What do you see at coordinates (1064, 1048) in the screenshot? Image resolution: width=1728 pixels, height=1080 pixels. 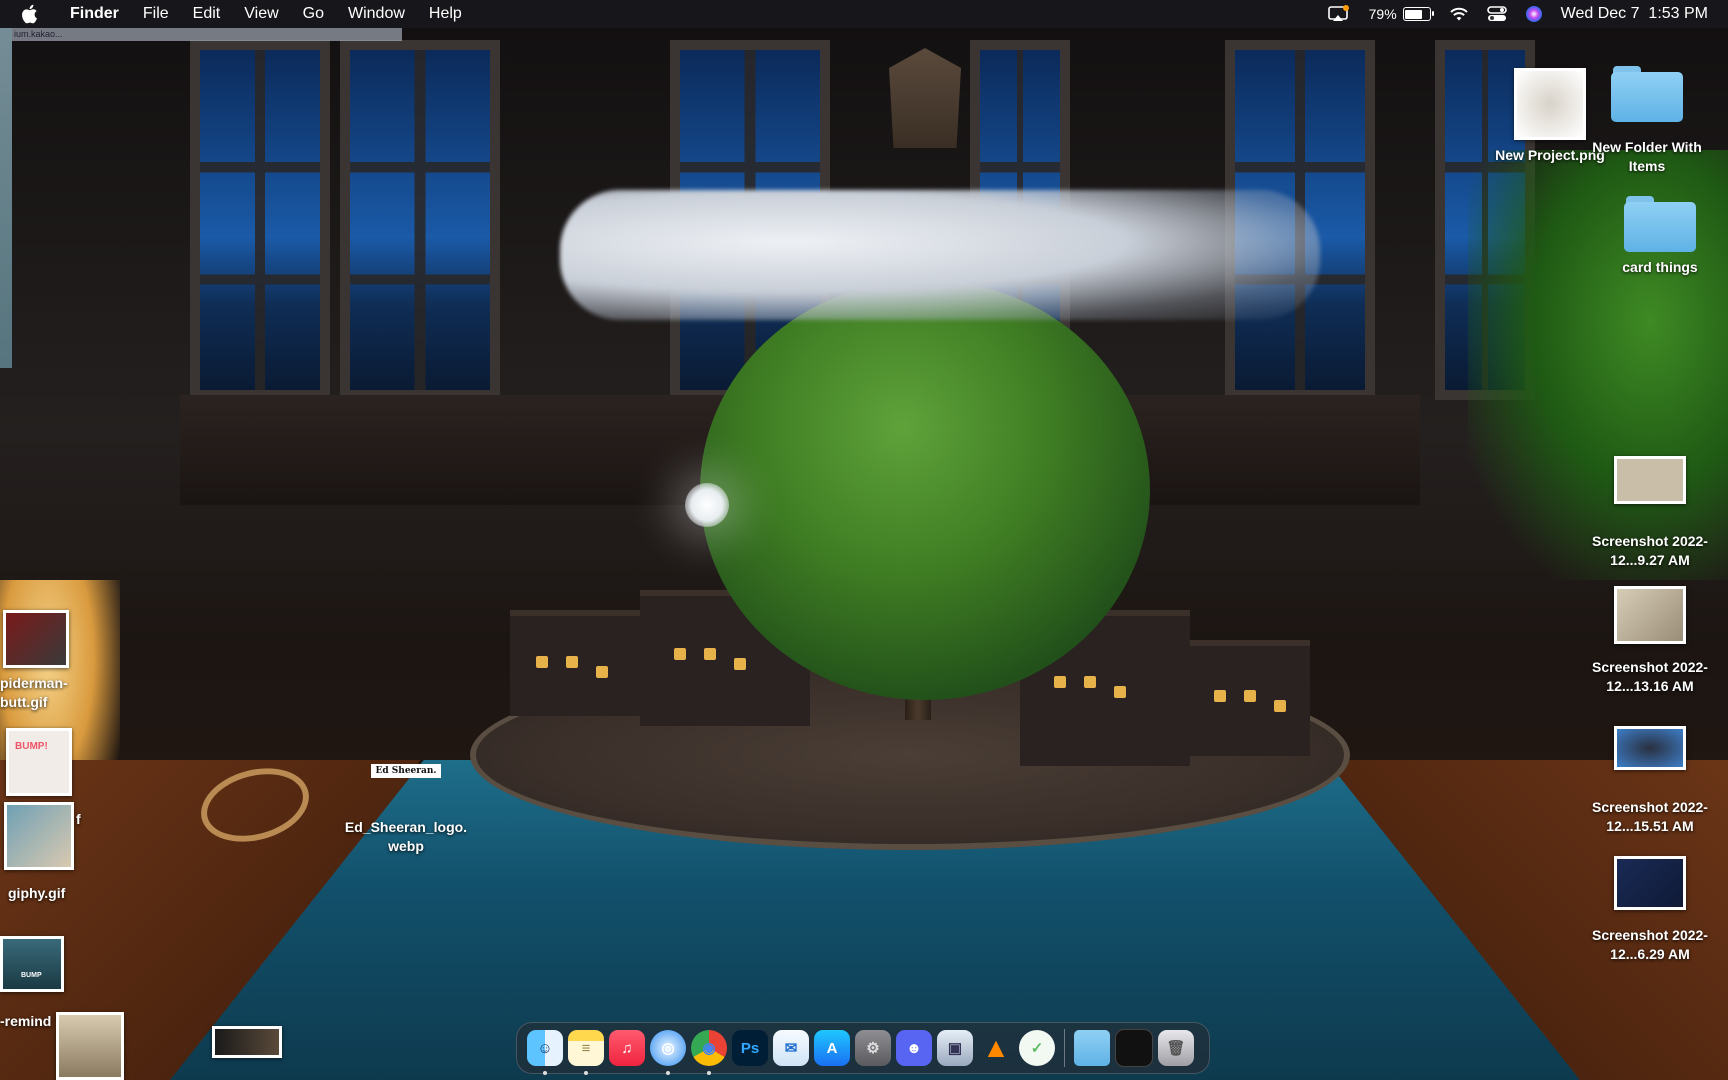 I see `dock-separator` at bounding box center [1064, 1048].